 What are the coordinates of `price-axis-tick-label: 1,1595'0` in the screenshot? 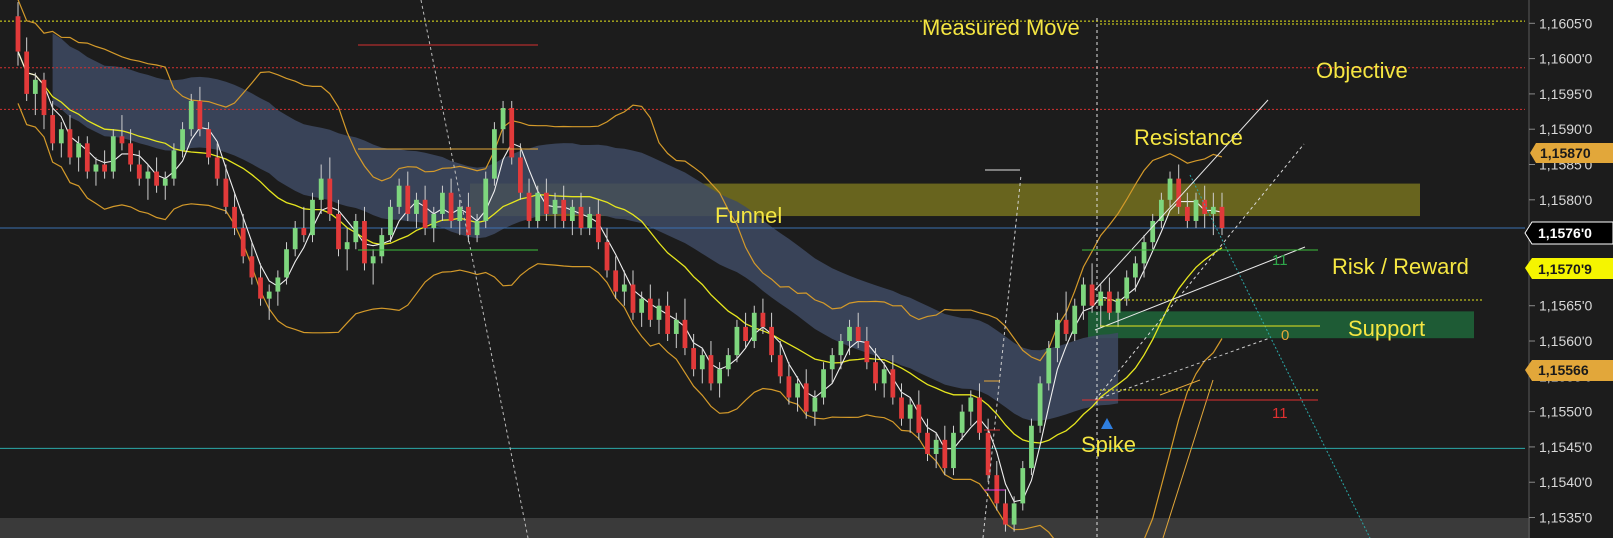 It's located at (1565, 94).